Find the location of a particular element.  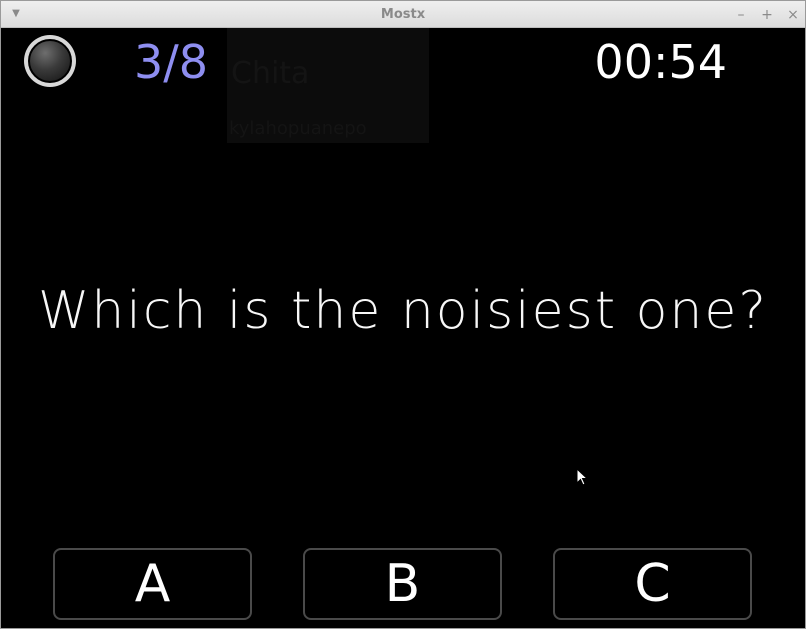

status-light-lens is located at coordinates (50, 61).